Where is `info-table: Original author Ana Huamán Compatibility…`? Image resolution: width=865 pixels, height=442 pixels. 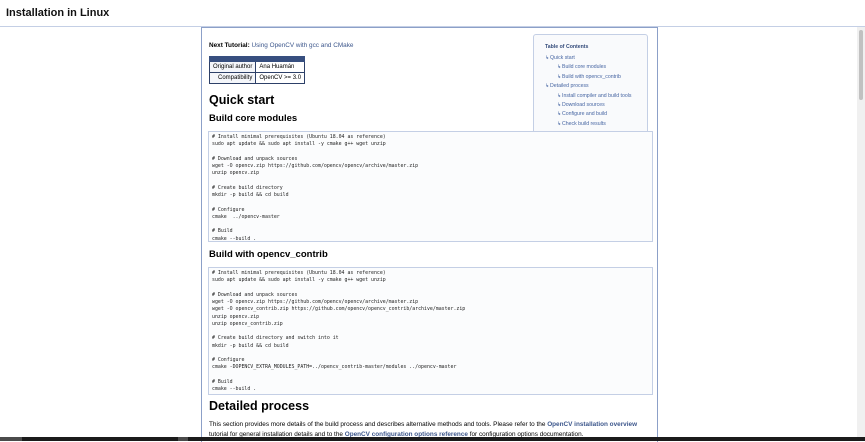
info-table: Original author Ana Huamán Compatibility… is located at coordinates (257, 70).